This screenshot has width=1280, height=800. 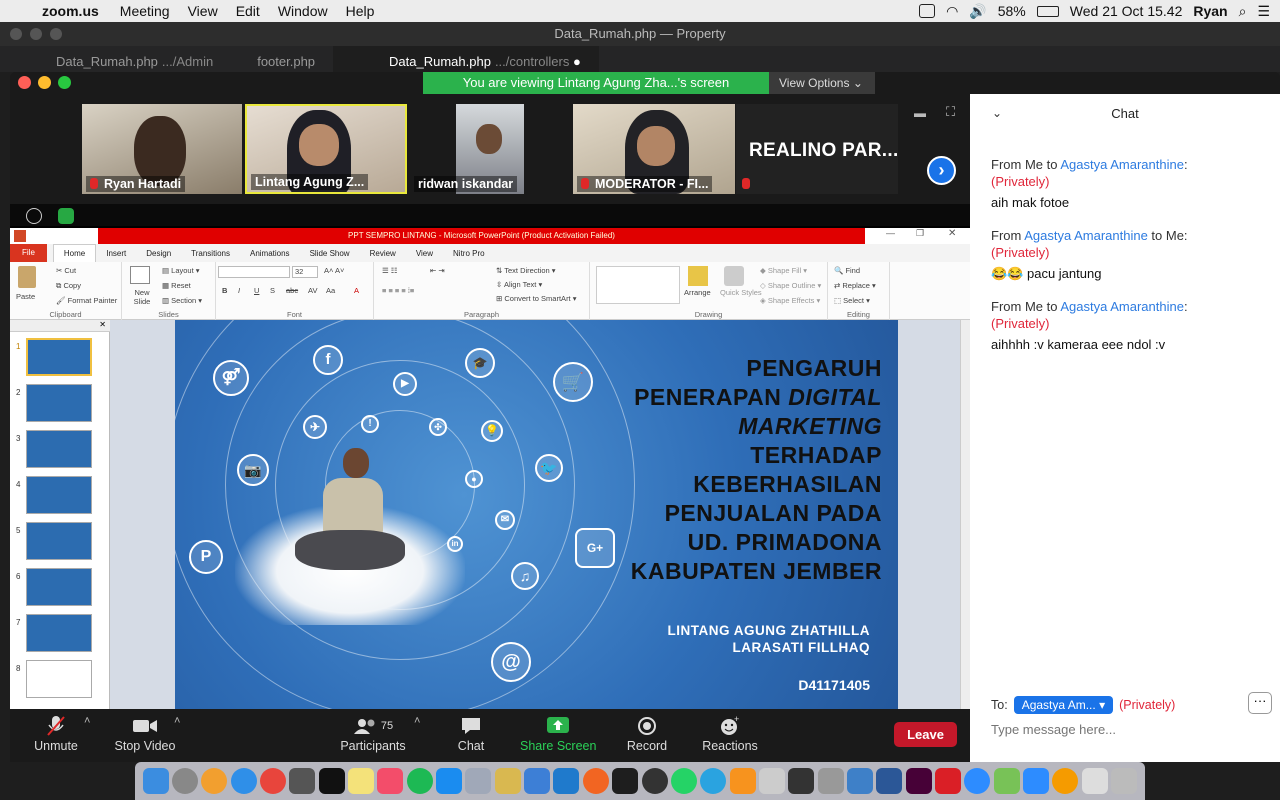 I want to click on copy-button: ⧉ Copy, so click(x=68, y=286).